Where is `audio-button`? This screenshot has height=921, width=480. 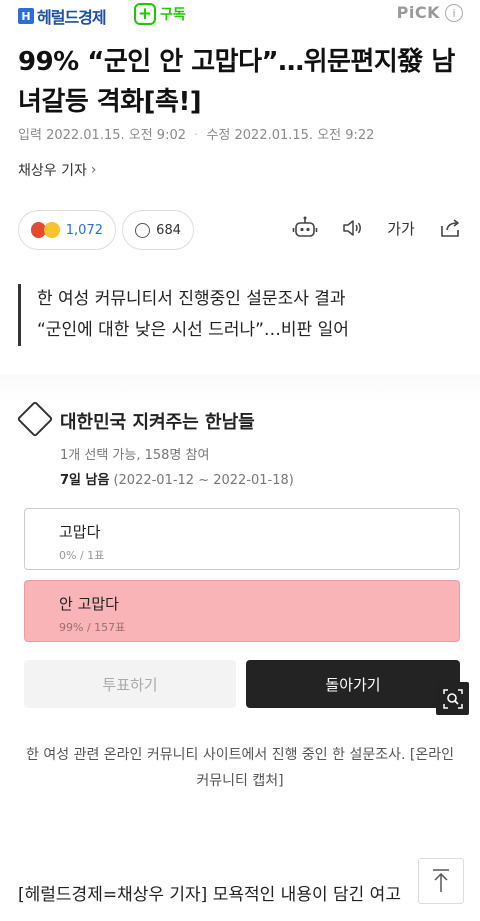 audio-button is located at coordinates (352, 228).